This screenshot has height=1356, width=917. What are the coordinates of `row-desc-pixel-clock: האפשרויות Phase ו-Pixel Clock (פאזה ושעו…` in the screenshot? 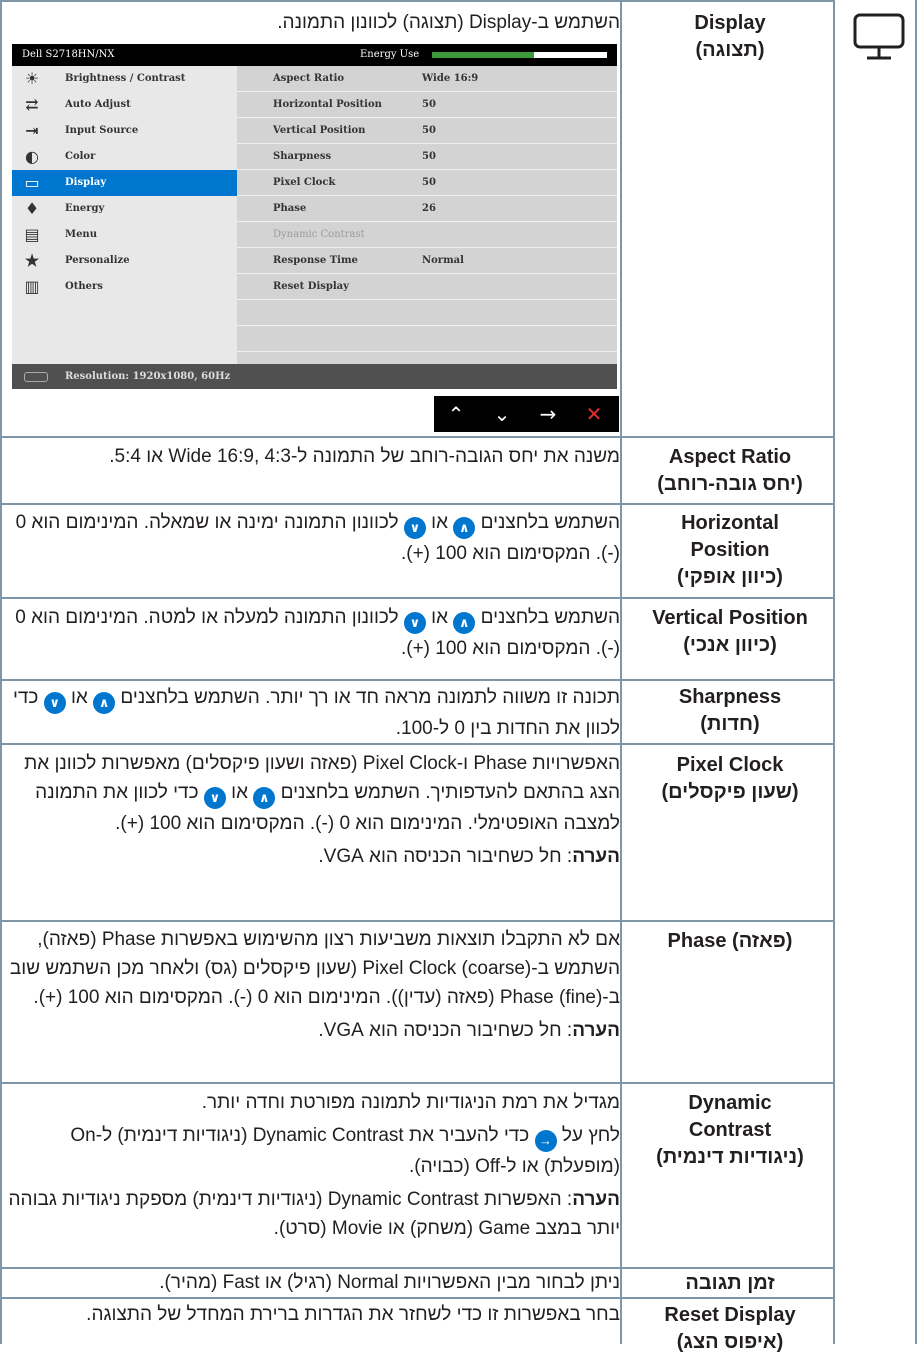 It's located at (313, 812).